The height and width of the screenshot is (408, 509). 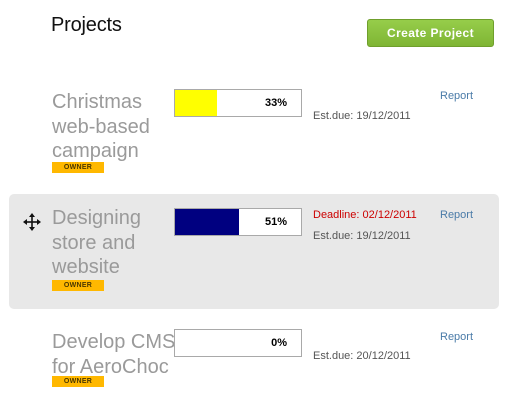 What do you see at coordinates (113, 127) in the screenshot?
I see `project-name: Christmas web-based campaign` at bounding box center [113, 127].